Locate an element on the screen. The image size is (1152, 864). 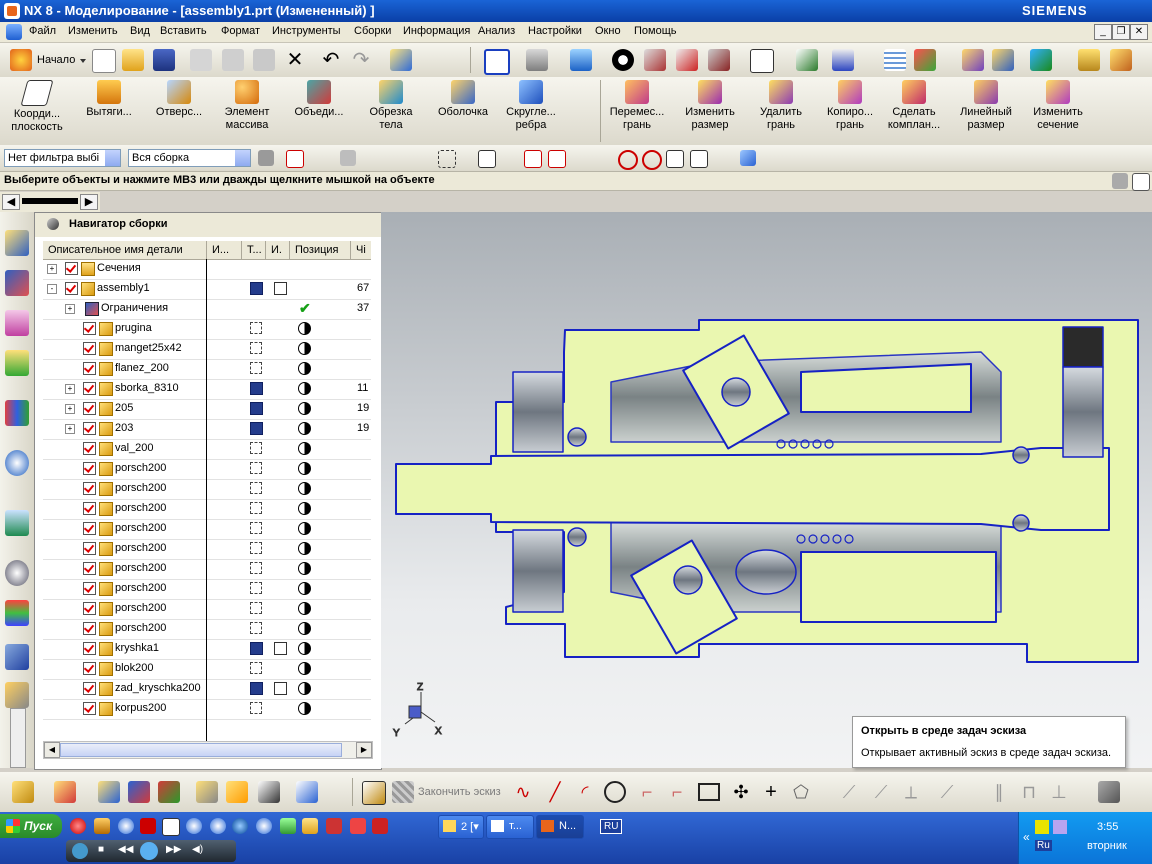
minimize-button: _ is located at coordinates (1103, 32).